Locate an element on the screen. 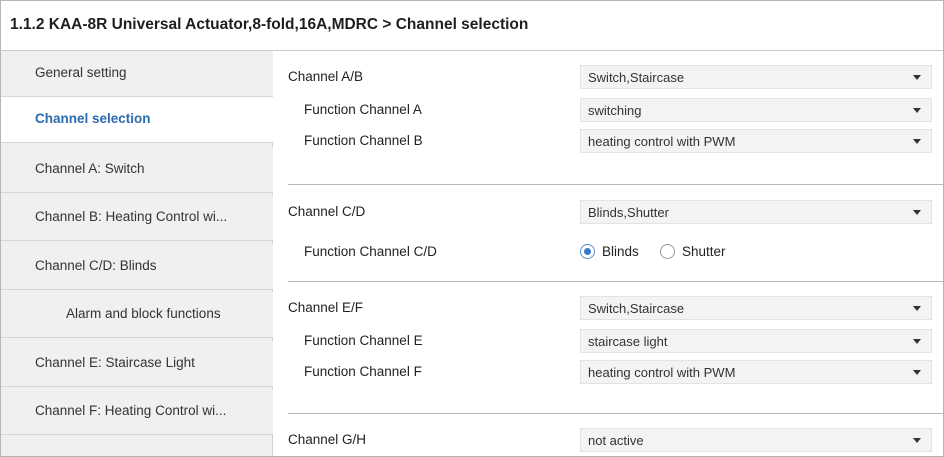 This screenshot has width=944, height=457. sidebar-item-label: Channel A: Switch is located at coordinates (90, 168).